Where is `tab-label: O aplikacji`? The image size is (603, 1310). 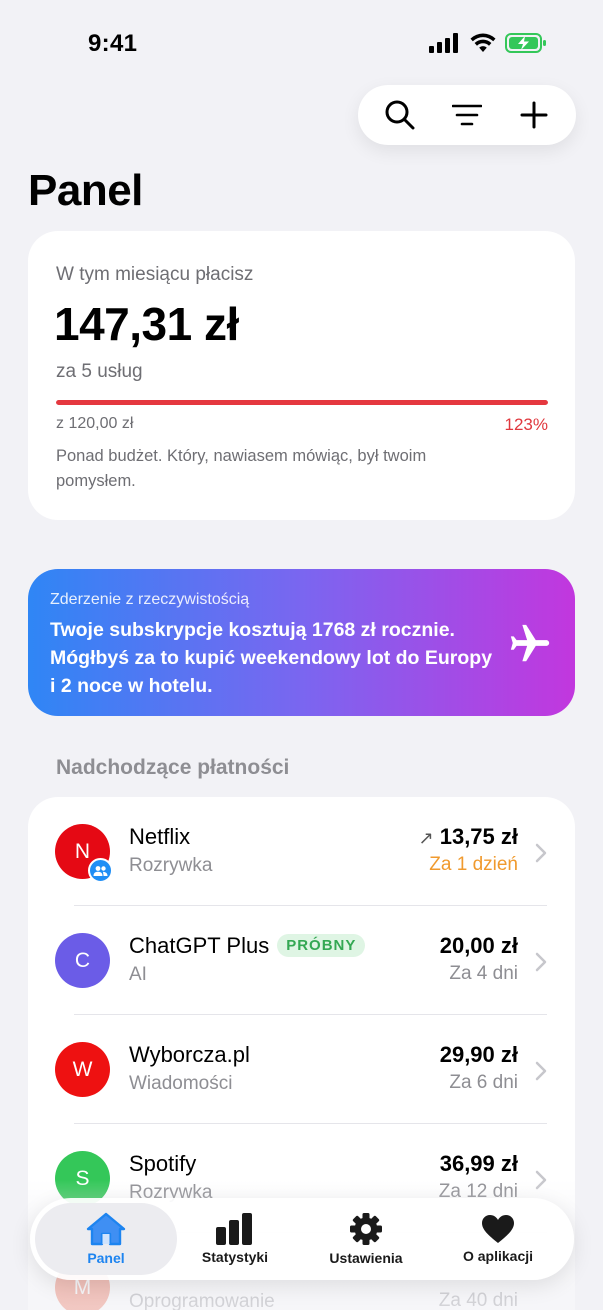
tab-label: O aplikacji is located at coordinates (498, 1256).